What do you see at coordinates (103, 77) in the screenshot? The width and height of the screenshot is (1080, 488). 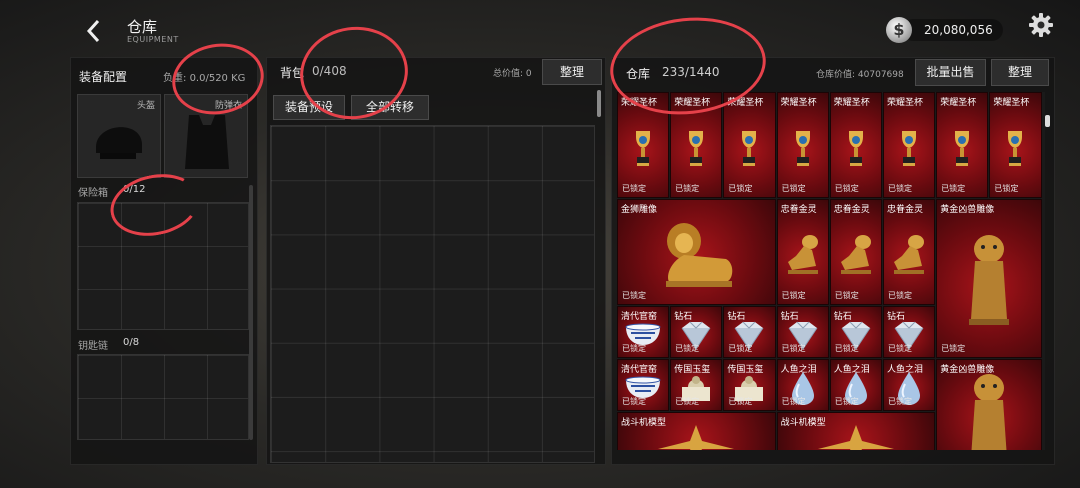 I see `equipment-title: 装备配置` at bounding box center [103, 77].